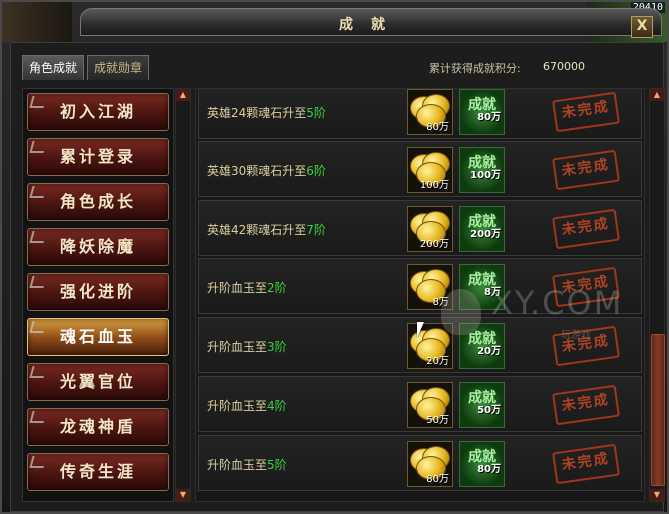  I want to click on achievement-desc: 升阶血玉至3阶, so click(247, 347).